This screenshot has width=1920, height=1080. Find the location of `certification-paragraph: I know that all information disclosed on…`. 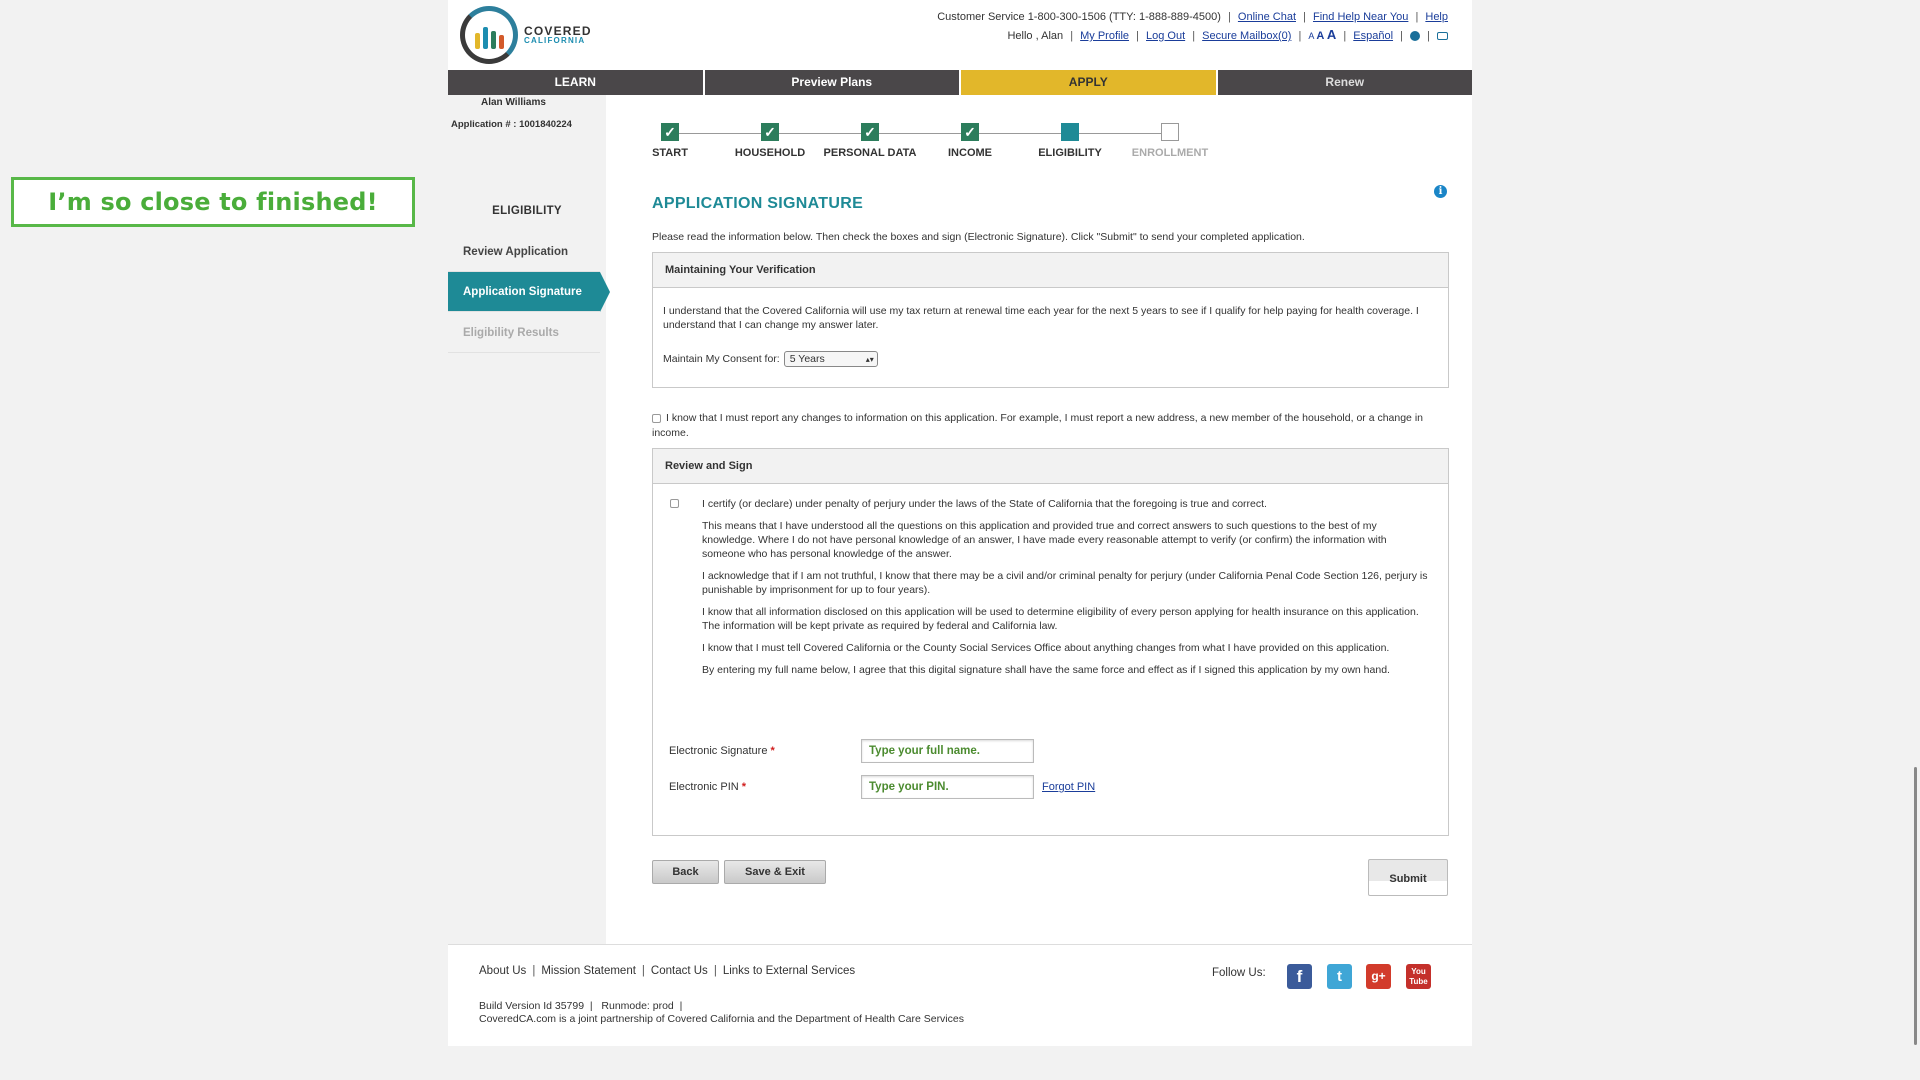

certification-paragraph: I know that all information disclosed on… is located at coordinates (1060, 619).